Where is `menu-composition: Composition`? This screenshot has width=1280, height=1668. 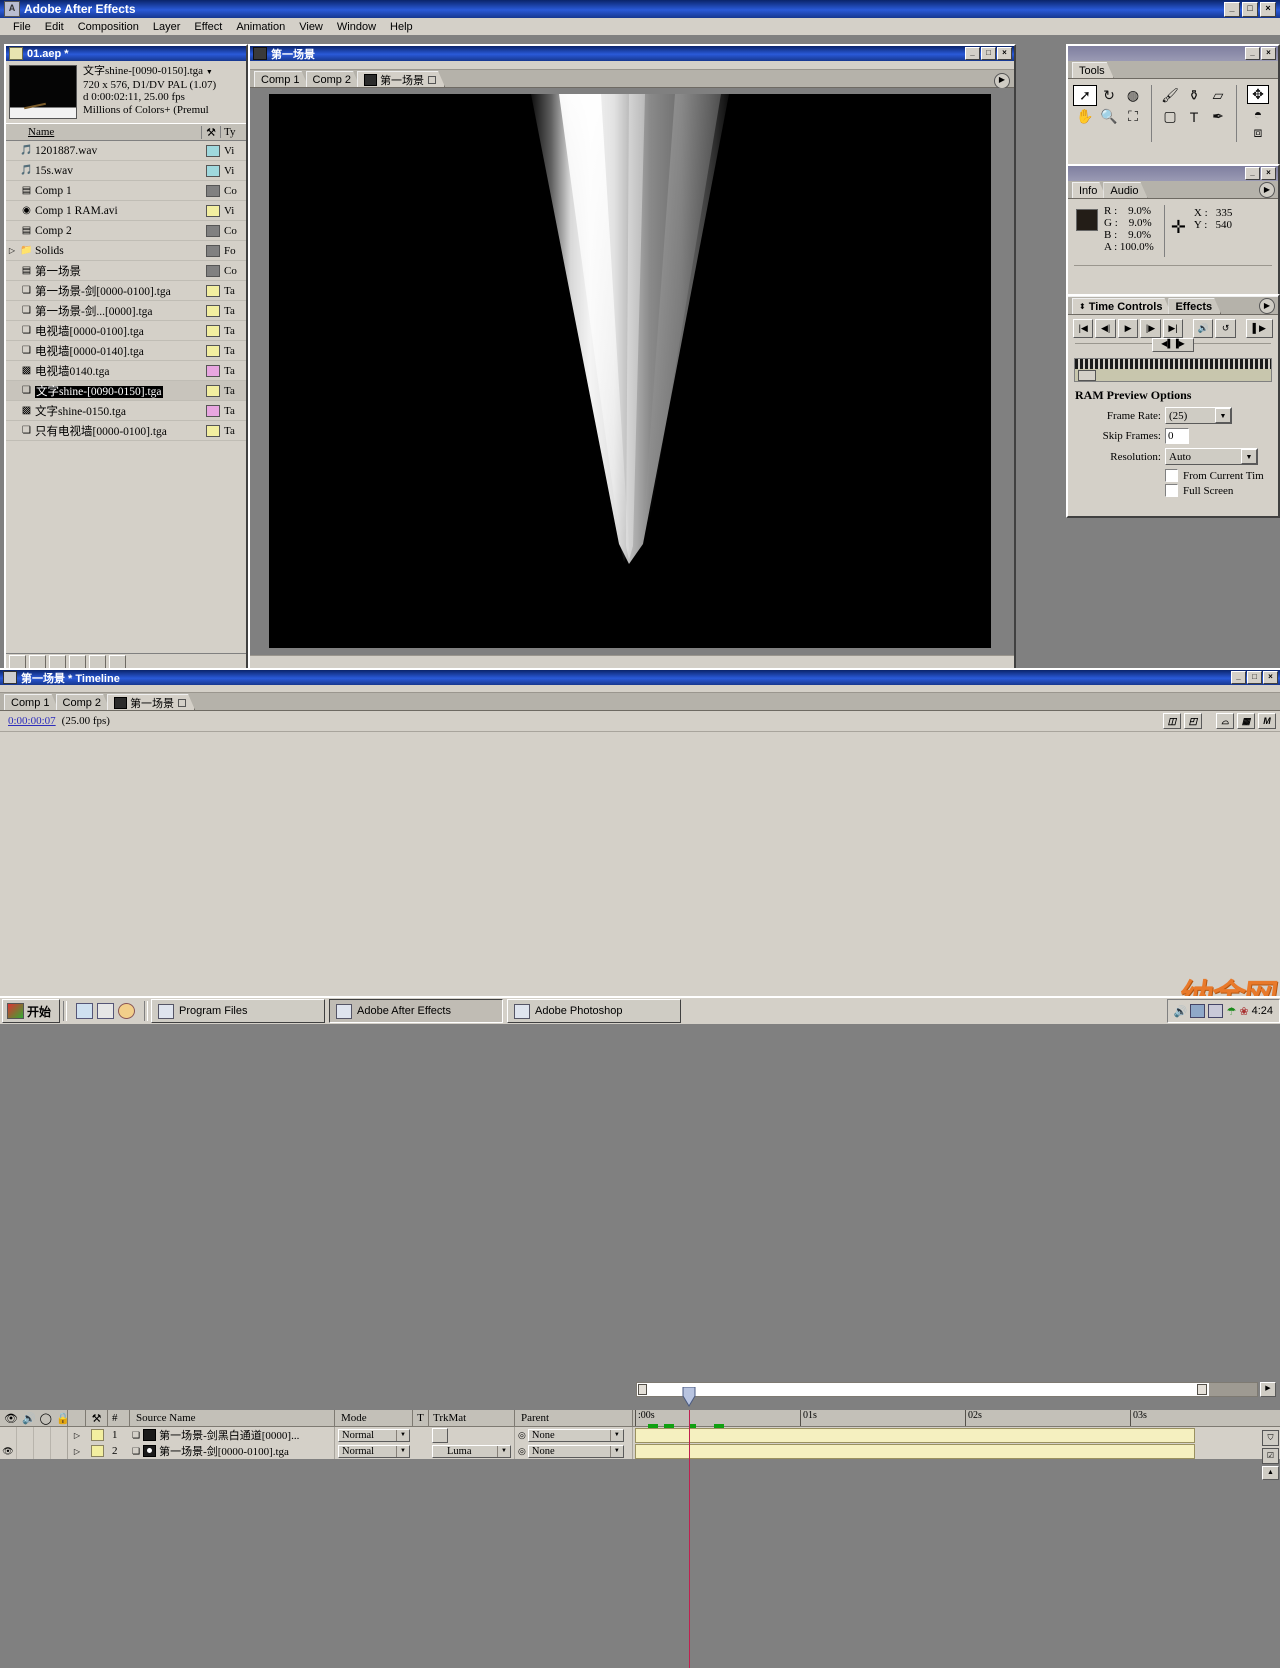 menu-composition: Composition is located at coordinates (108, 27).